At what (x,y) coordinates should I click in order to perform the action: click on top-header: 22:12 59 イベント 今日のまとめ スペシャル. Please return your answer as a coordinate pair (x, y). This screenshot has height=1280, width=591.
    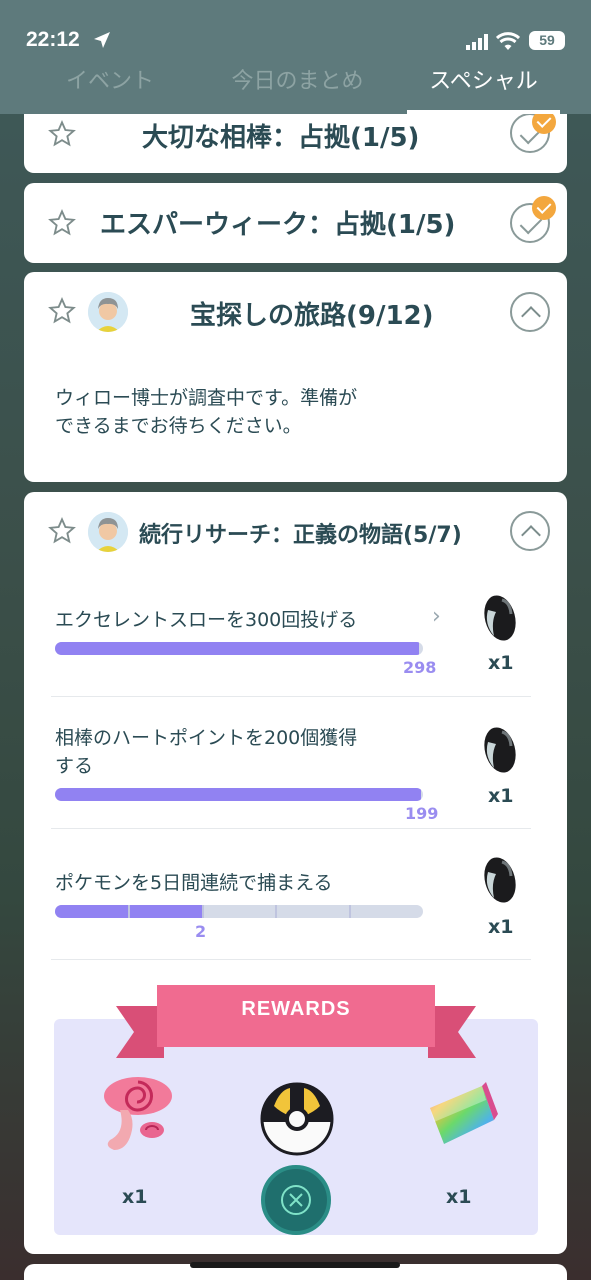
    Looking at the image, I should click on (295, 57).